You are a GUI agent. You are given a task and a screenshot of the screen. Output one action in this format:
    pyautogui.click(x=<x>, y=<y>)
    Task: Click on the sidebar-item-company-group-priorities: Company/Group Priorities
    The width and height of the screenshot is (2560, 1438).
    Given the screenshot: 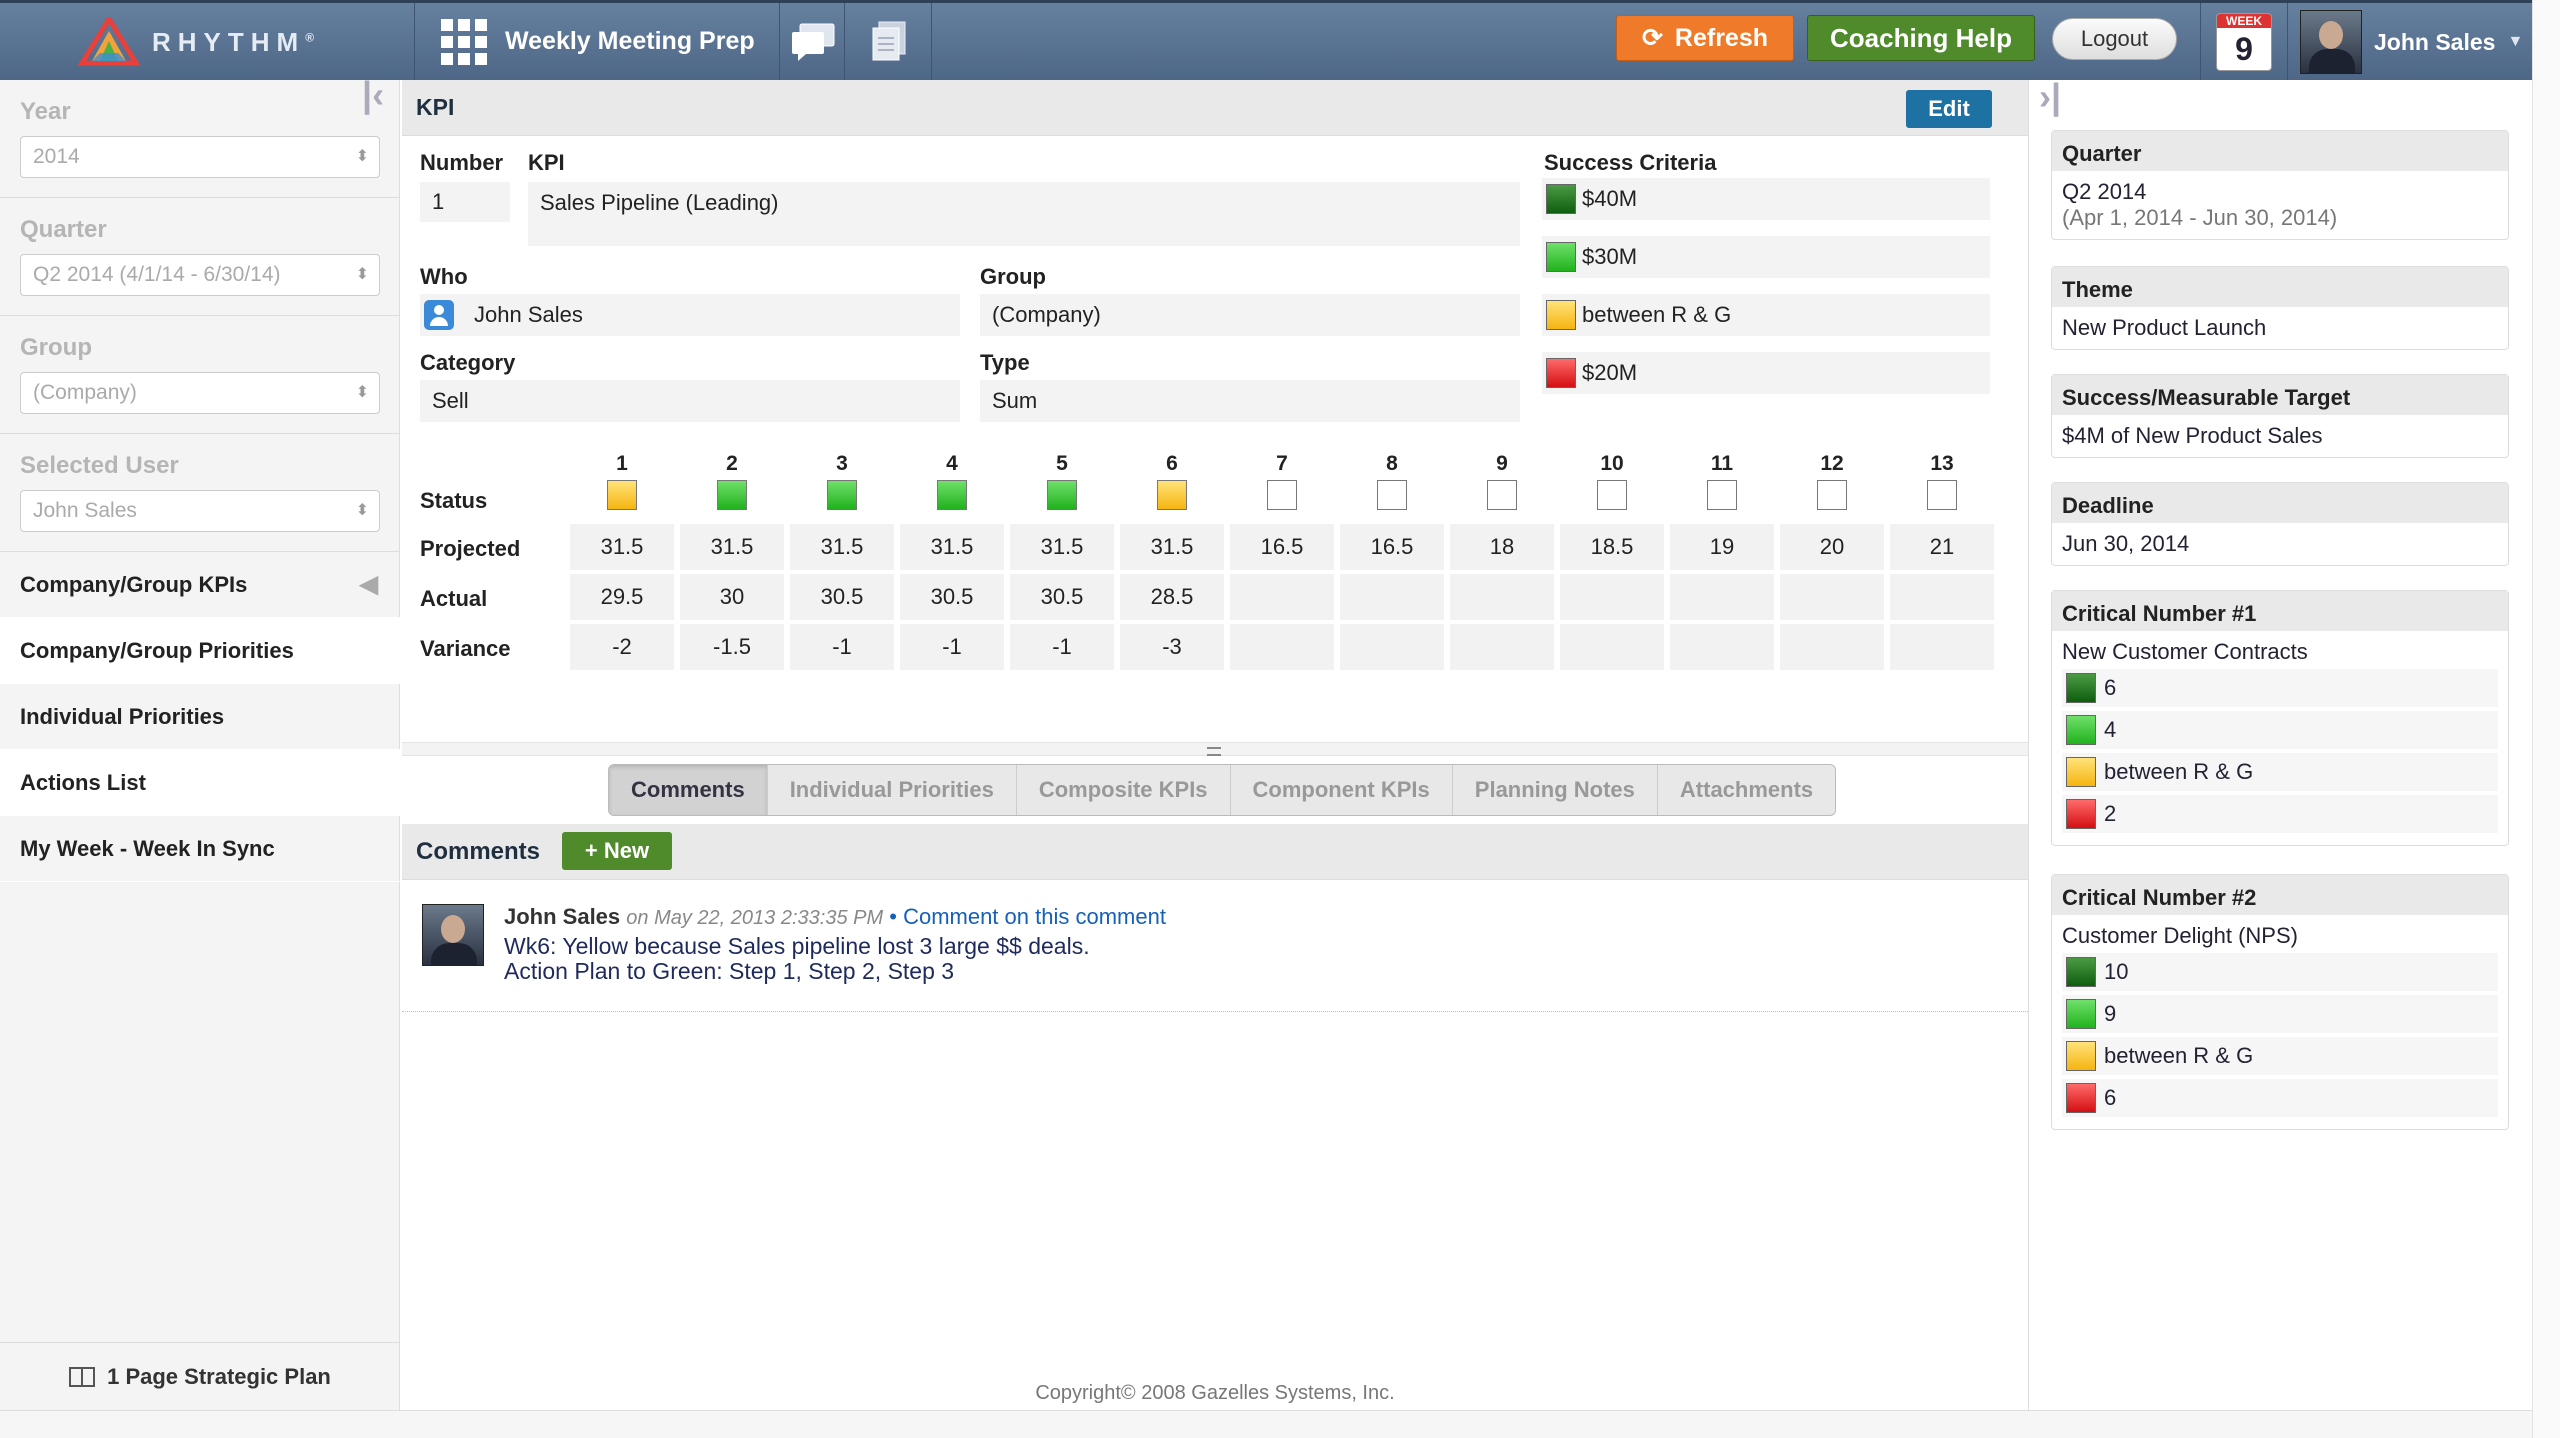 What is the action you would take?
    pyautogui.click(x=200, y=651)
    